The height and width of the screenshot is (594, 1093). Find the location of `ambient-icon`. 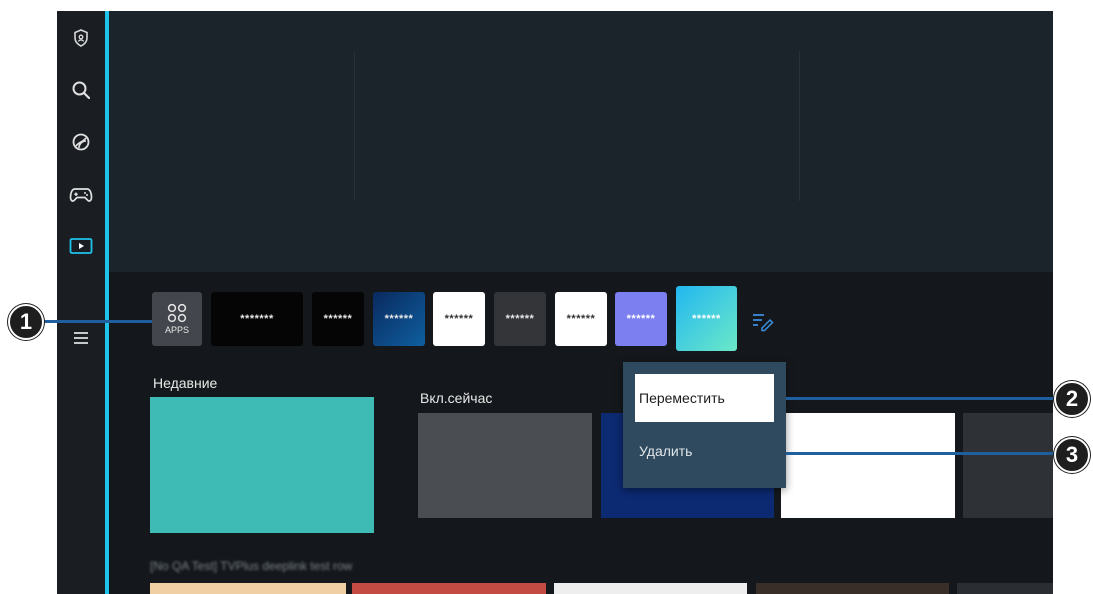

ambient-icon is located at coordinates (81, 142).